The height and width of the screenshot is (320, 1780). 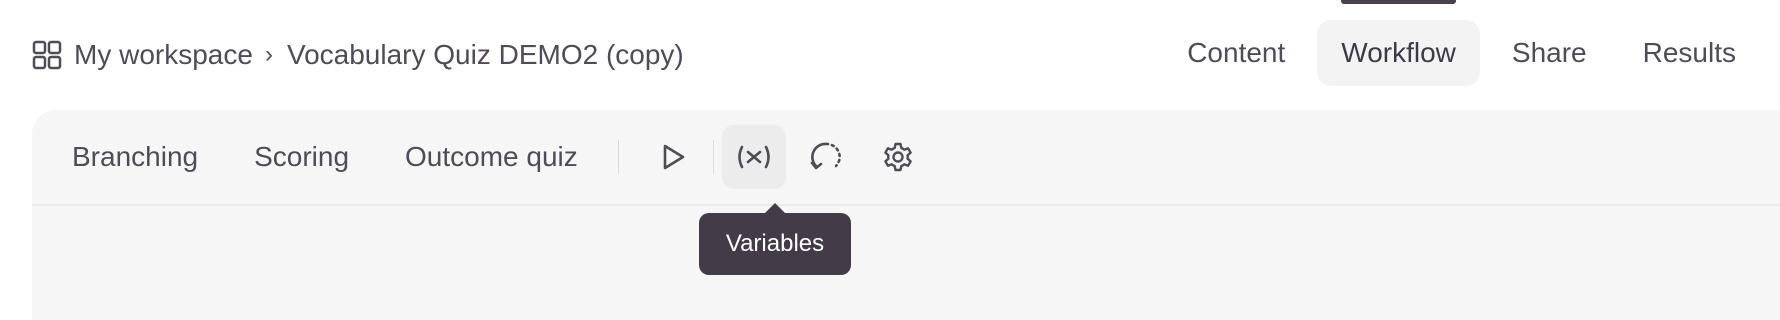 I want to click on toolbar-divider, so click(x=618, y=157).